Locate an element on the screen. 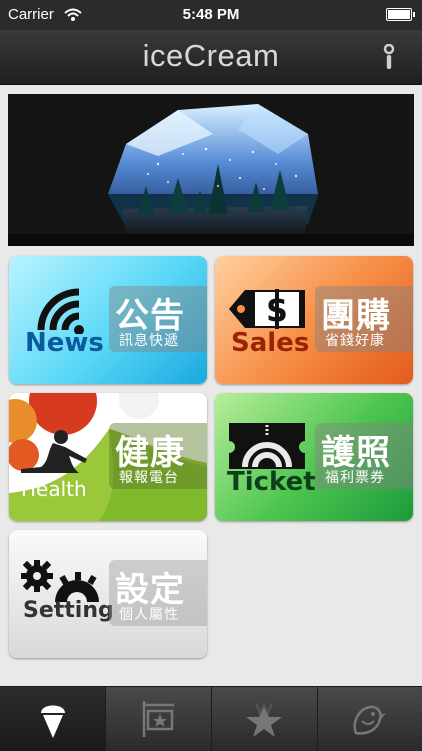 The width and height of the screenshot is (422, 751). sales-label-en: Sales is located at coordinates (270, 343).